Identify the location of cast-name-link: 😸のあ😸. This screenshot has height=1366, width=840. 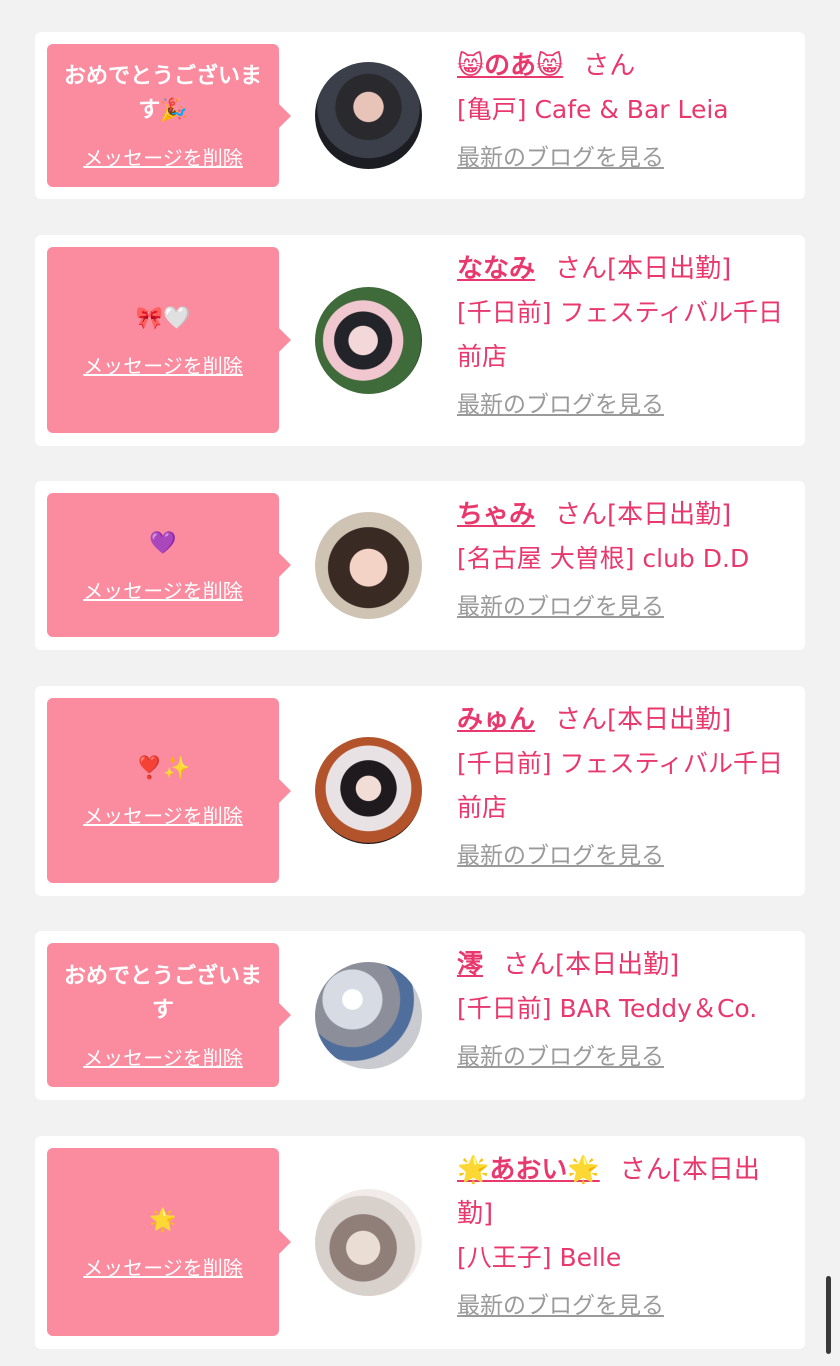
(510, 66).